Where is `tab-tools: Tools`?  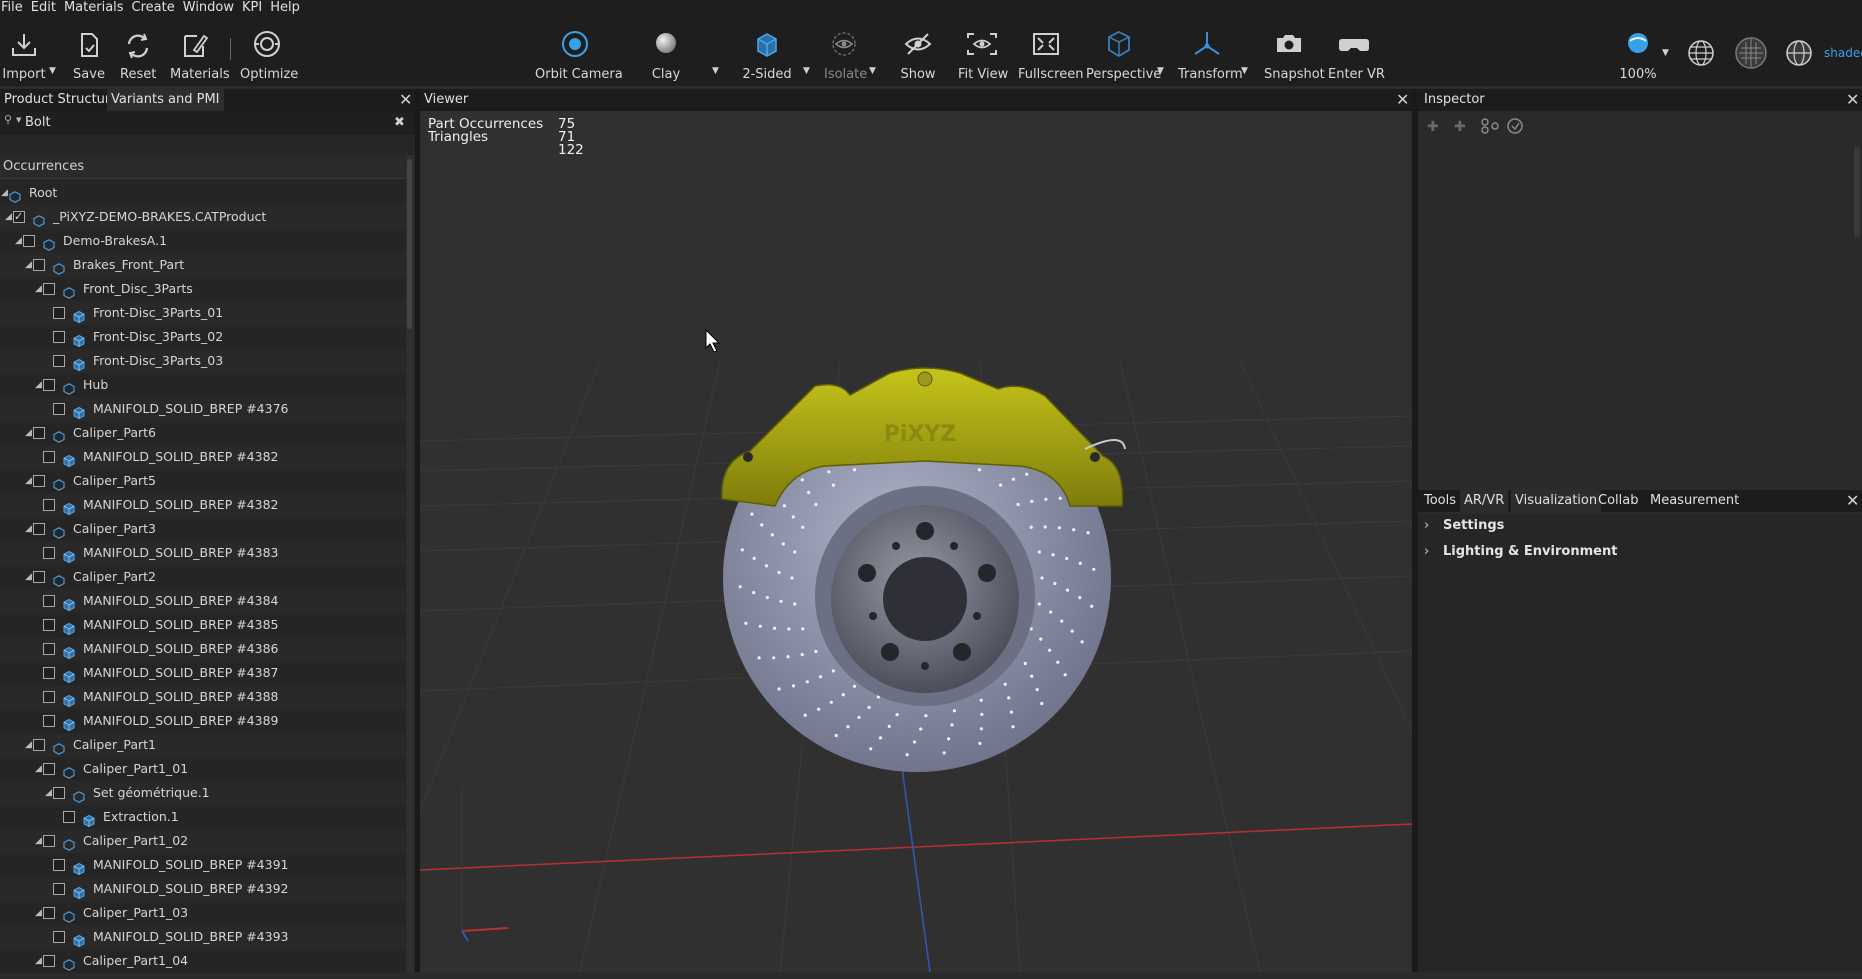 tab-tools: Tools is located at coordinates (1440, 501).